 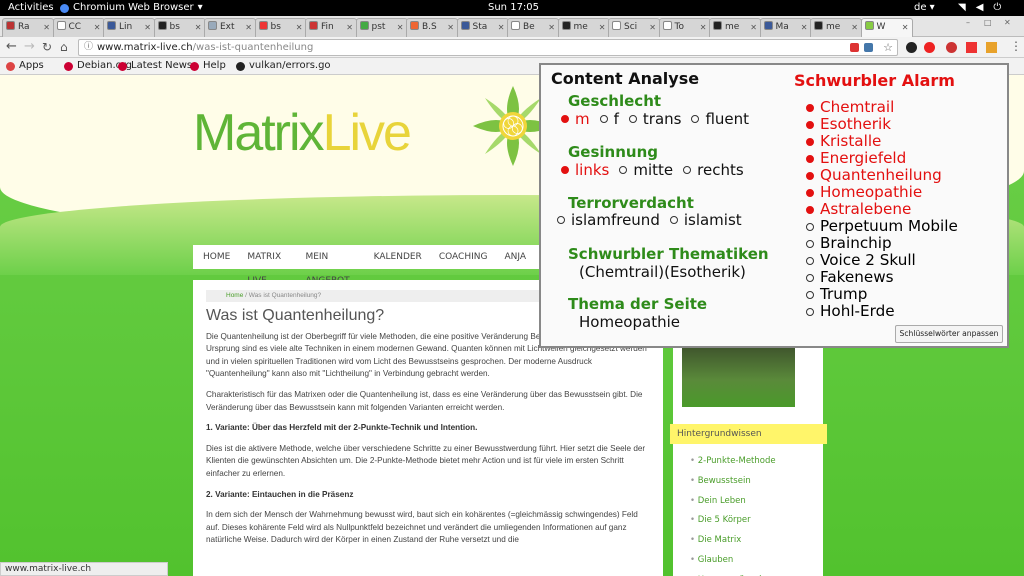 I want to click on browser-tab: To ✕, so click(x=684, y=27).